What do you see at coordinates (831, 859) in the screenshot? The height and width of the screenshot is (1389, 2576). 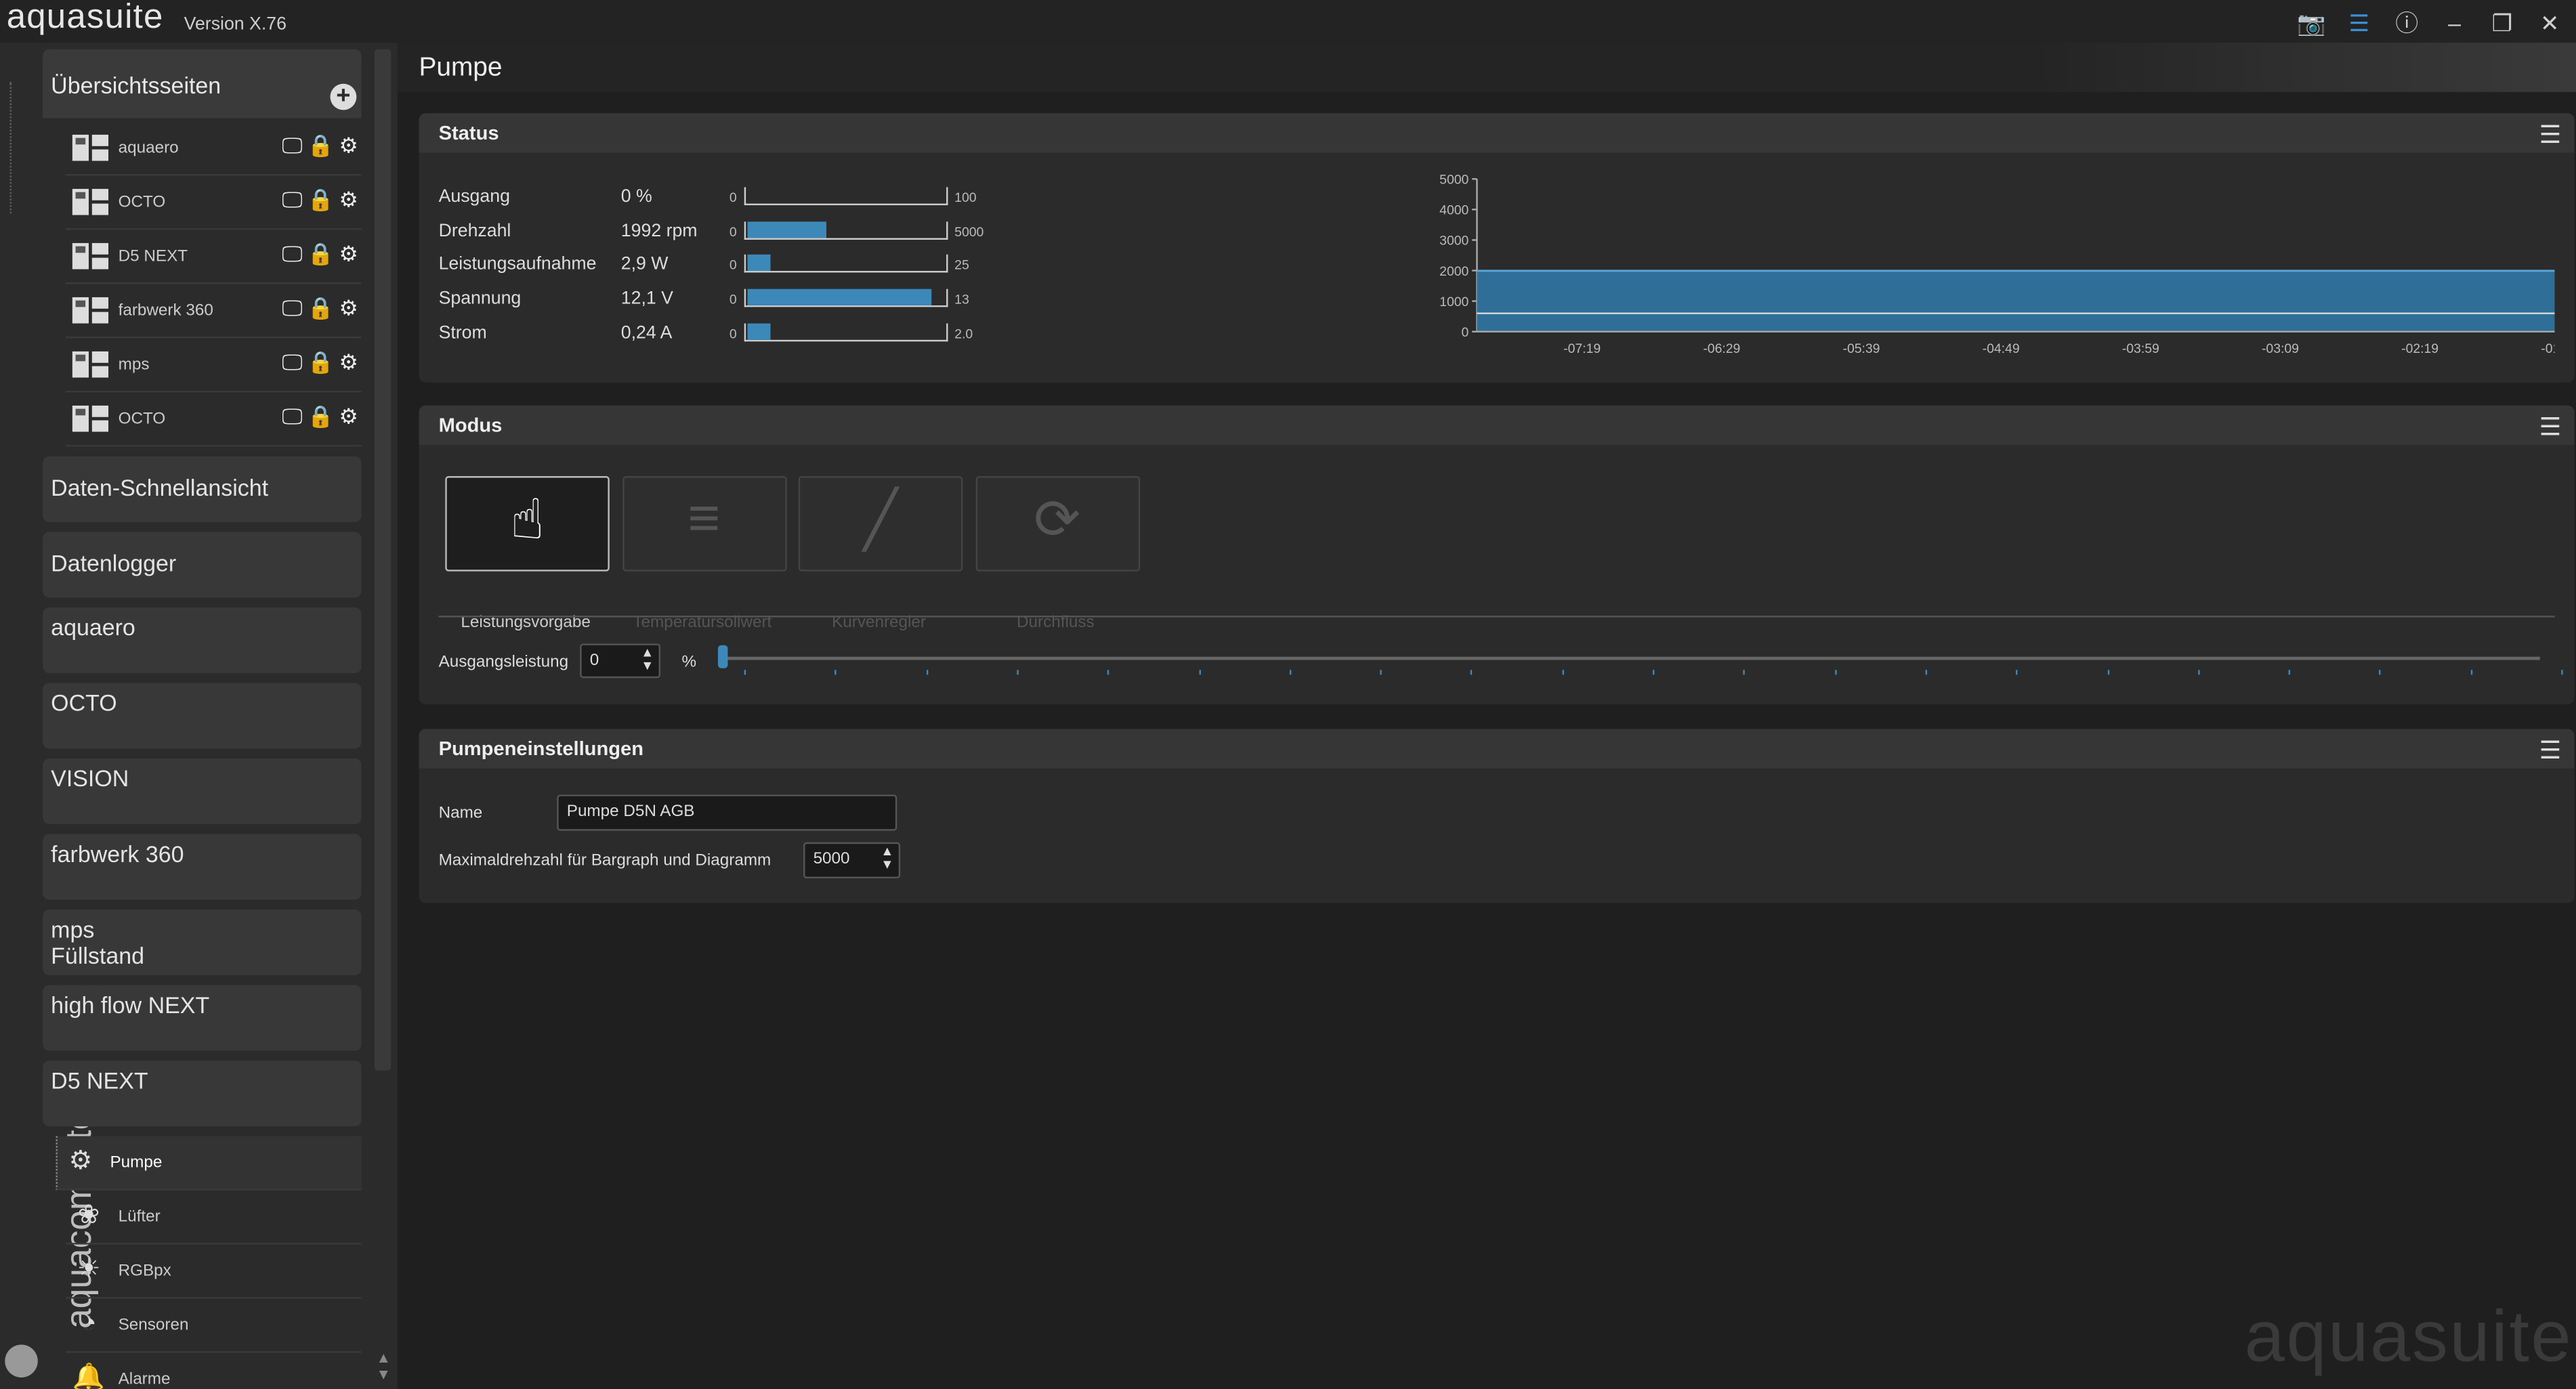 I see `max-rpm-value: 5000` at bounding box center [831, 859].